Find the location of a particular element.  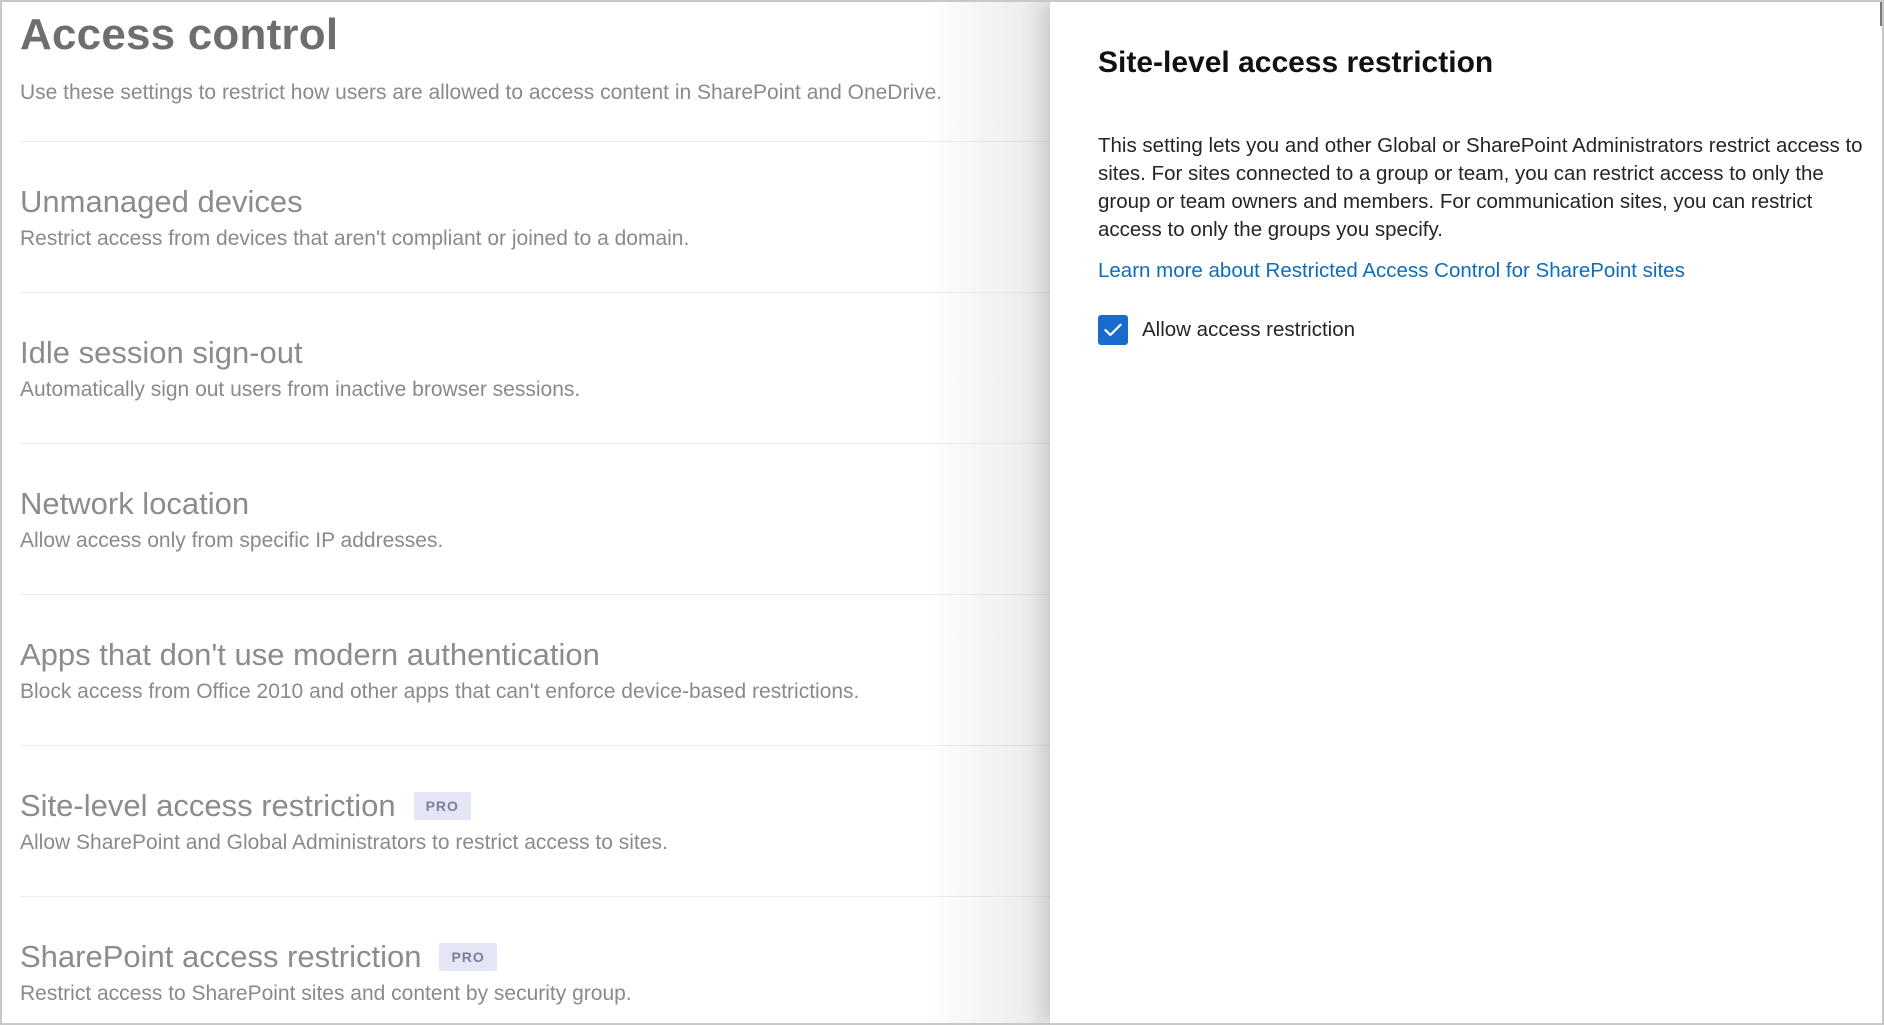

section-title: Unmanaged devices is located at coordinates (161, 201).